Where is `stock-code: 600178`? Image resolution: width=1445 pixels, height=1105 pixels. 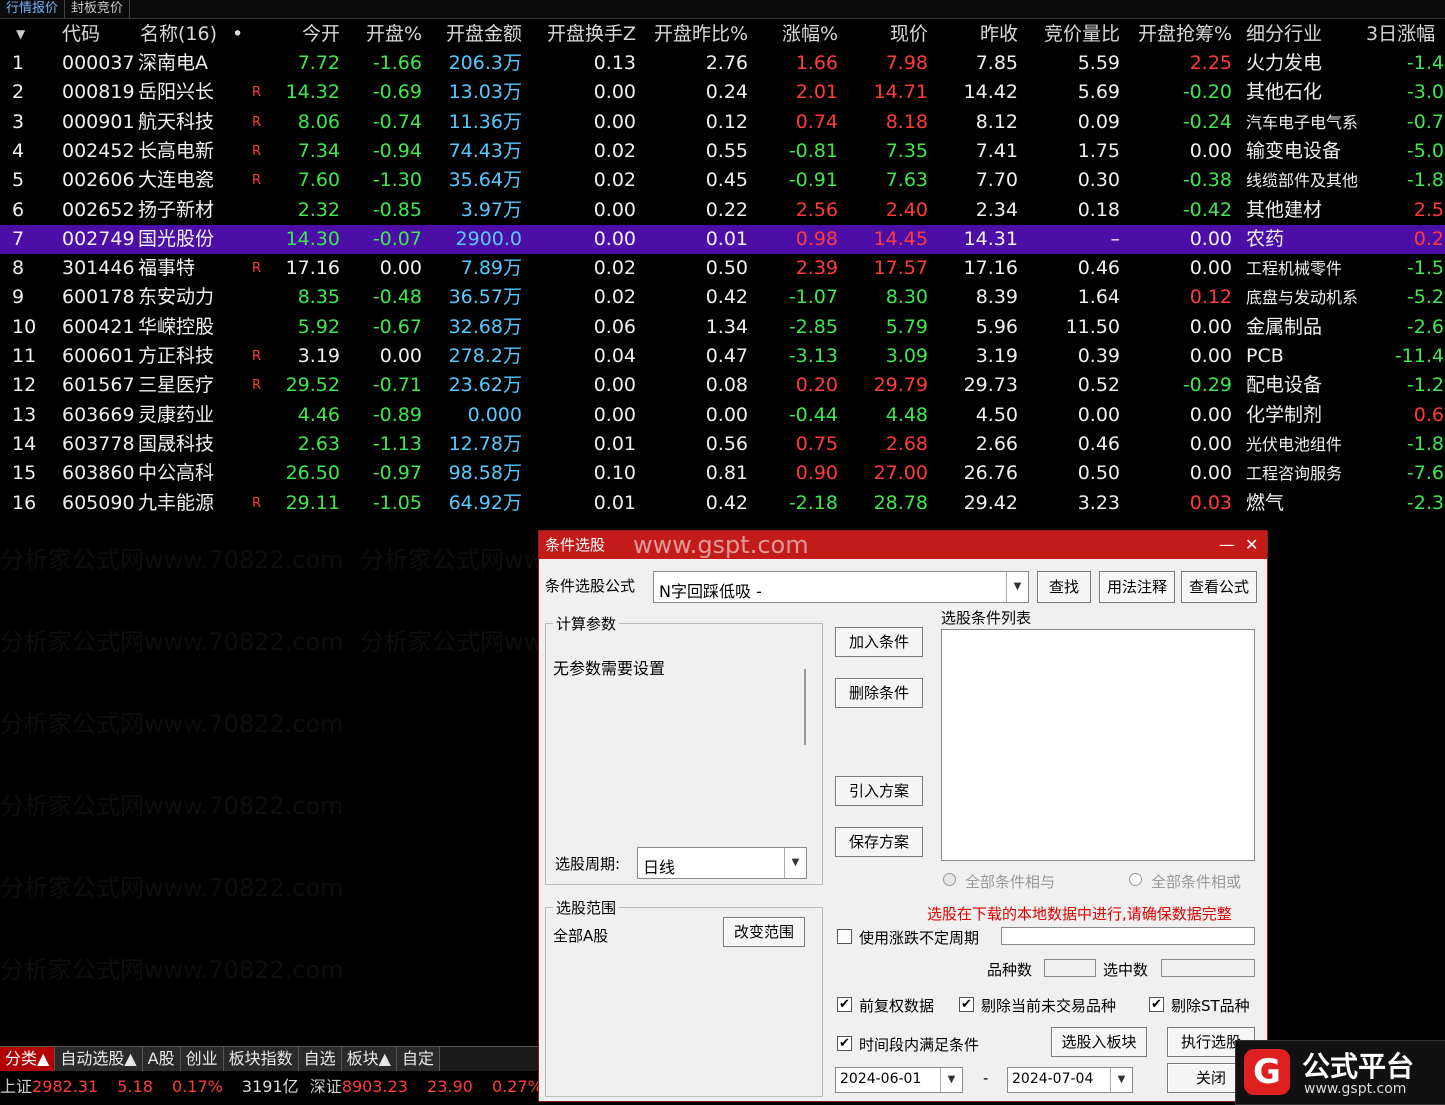
stock-code: 600178 is located at coordinates (98, 297).